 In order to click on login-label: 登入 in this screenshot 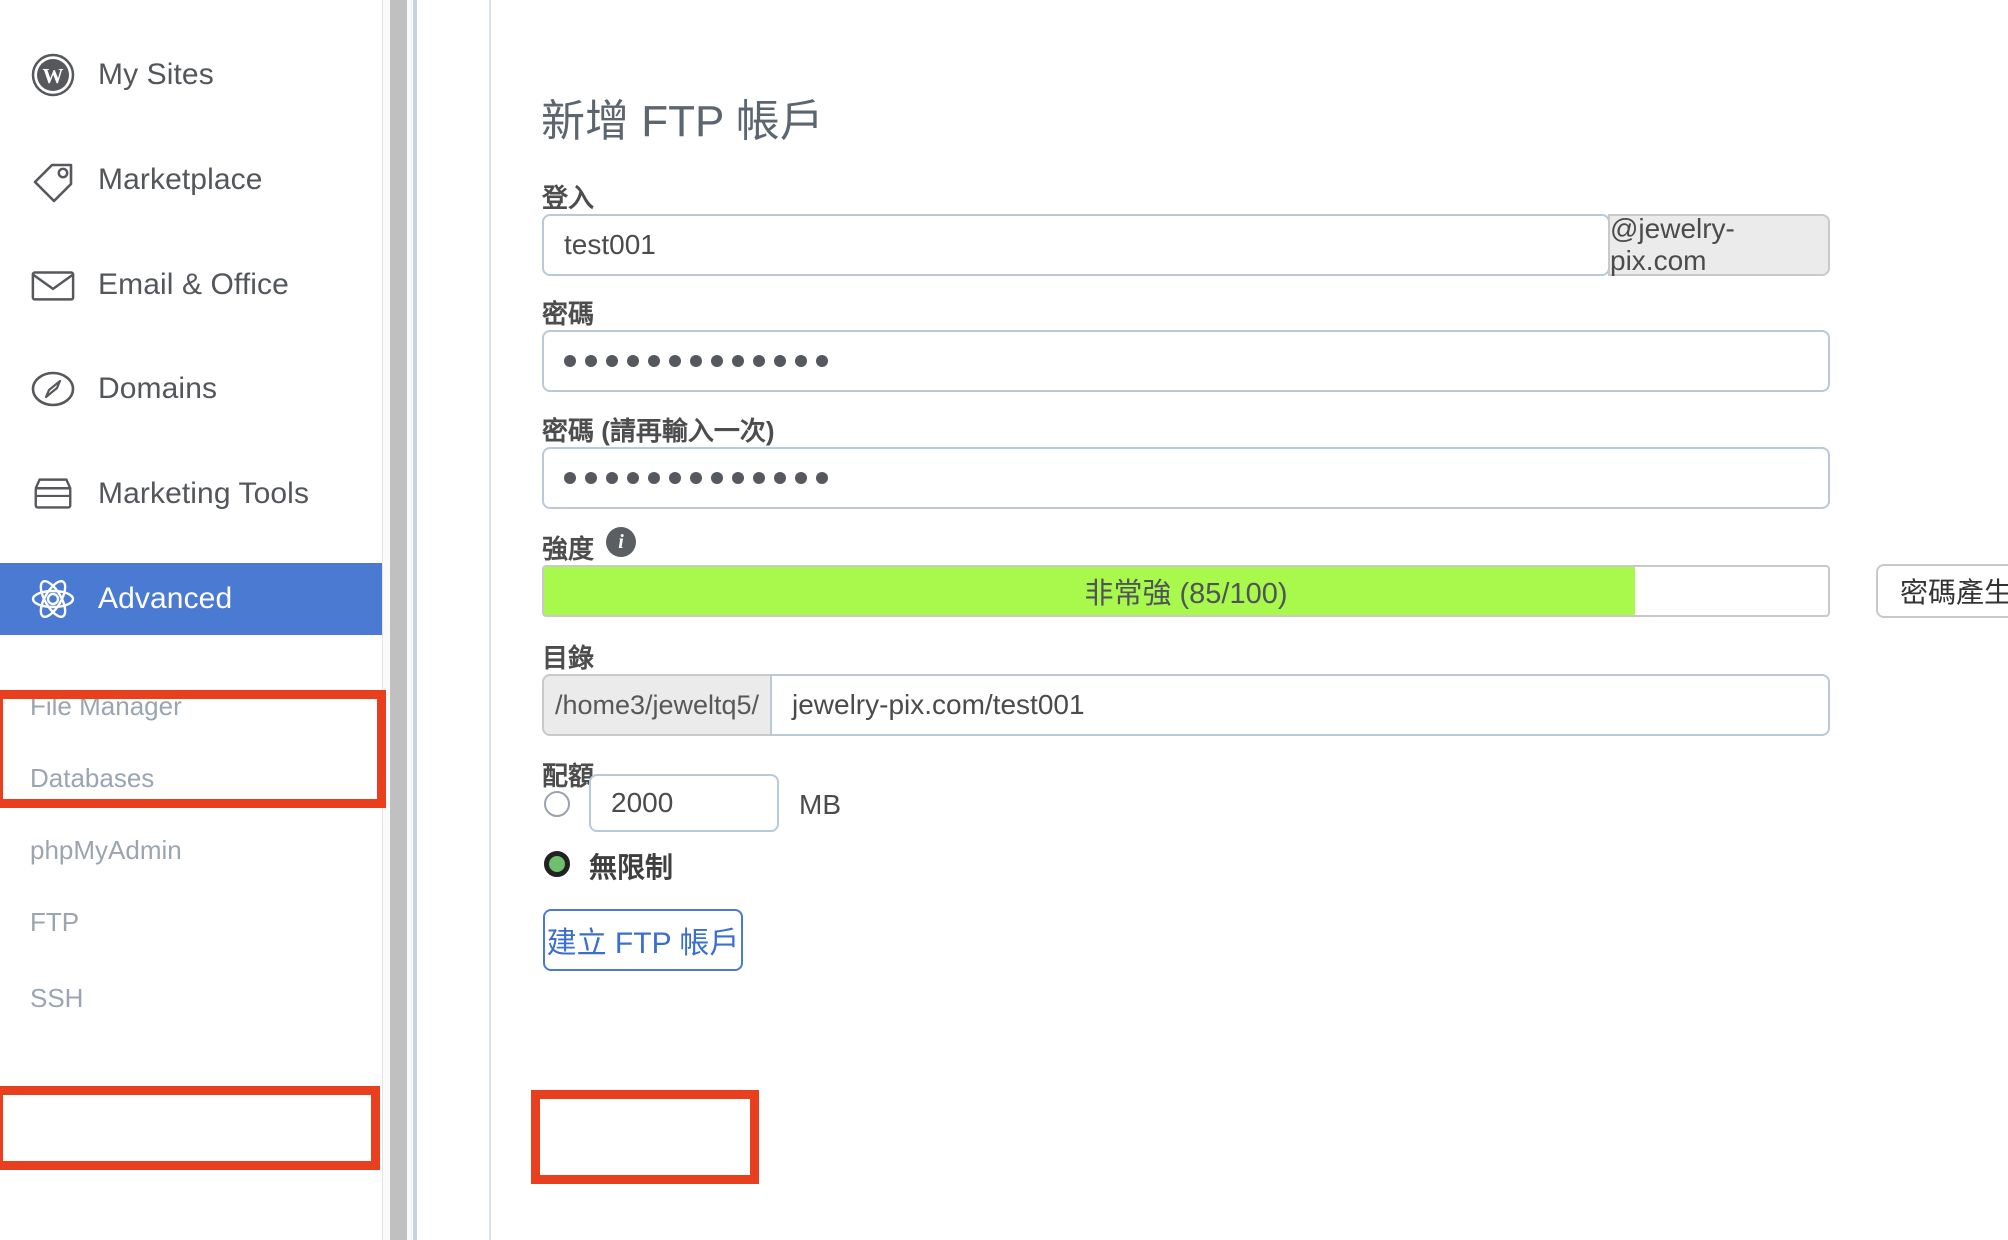, I will do `click(568, 198)`.